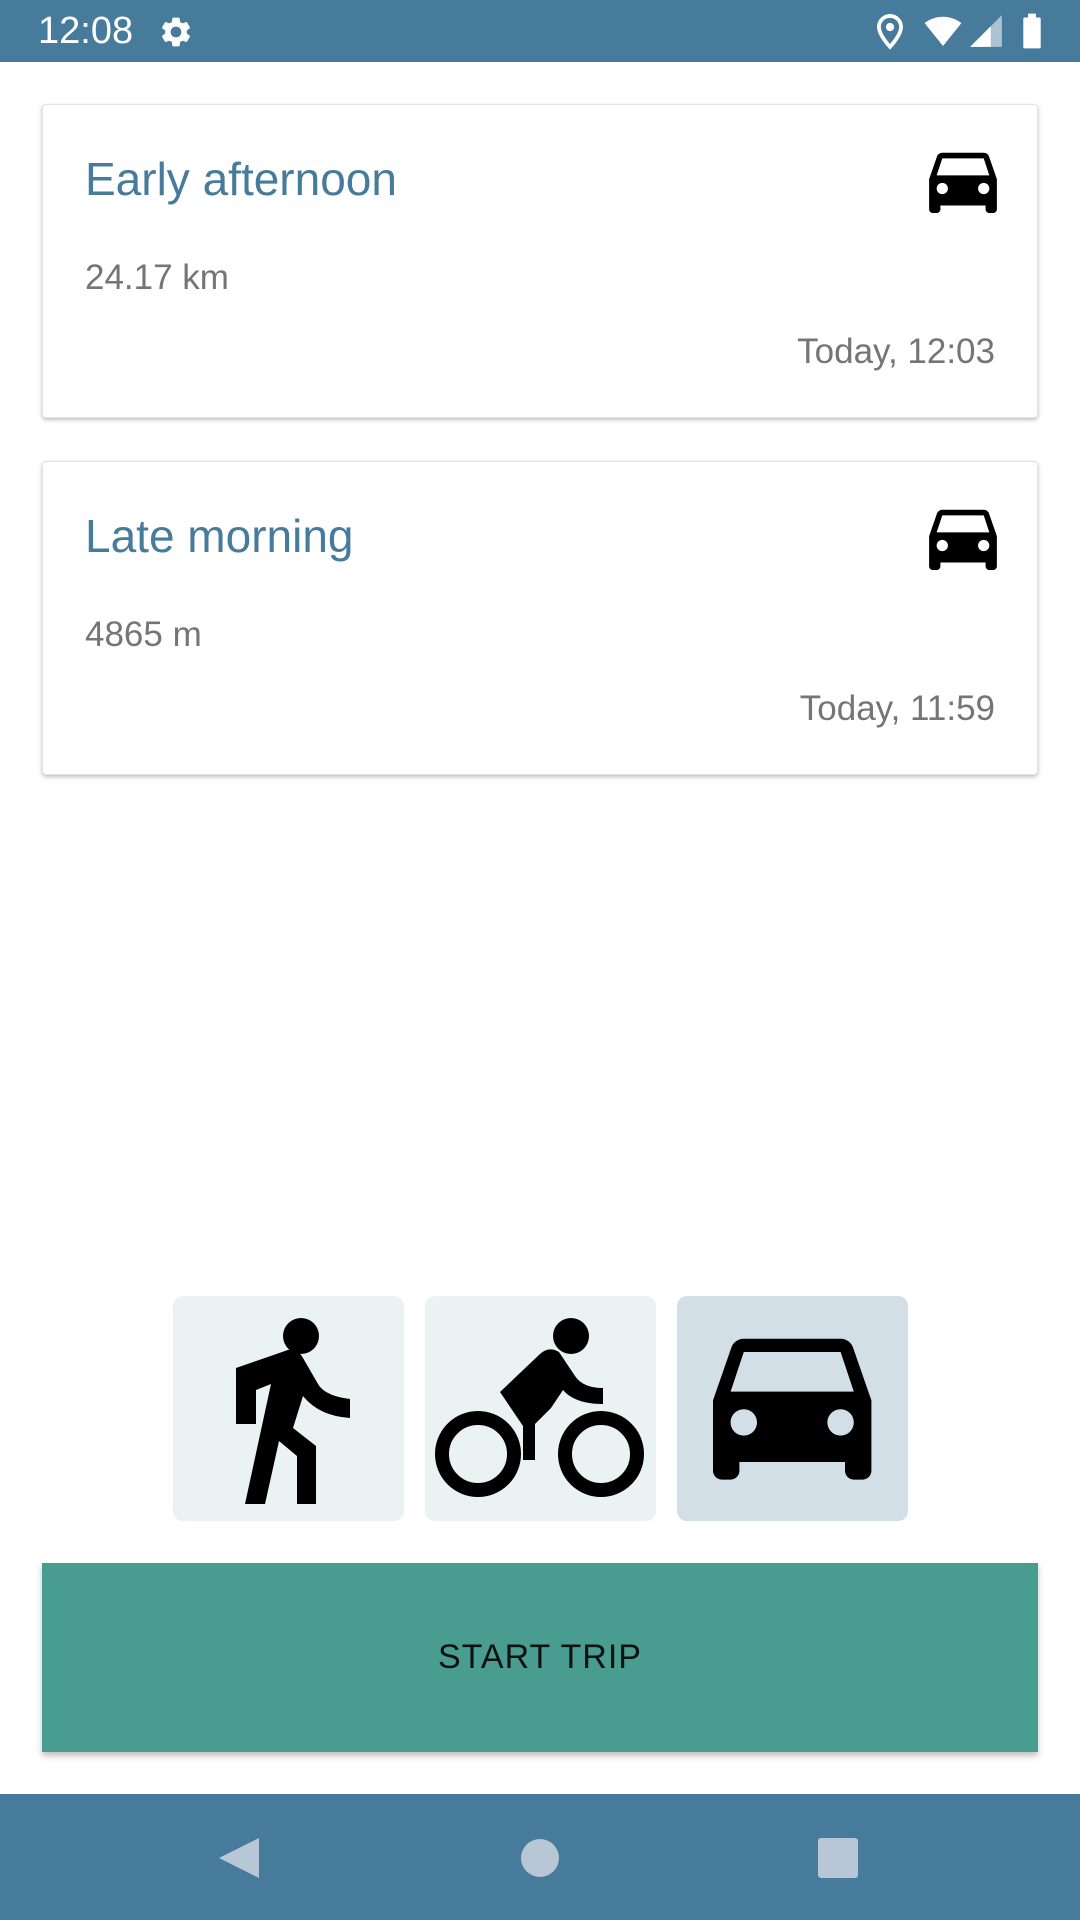 Image resolution: width=1080 pixels, height=1920 pixels. What do you see at coordinates (143, 634) in the screenshot?
I see `trip-distance: 4865 m` at bounding box center [143, 634].